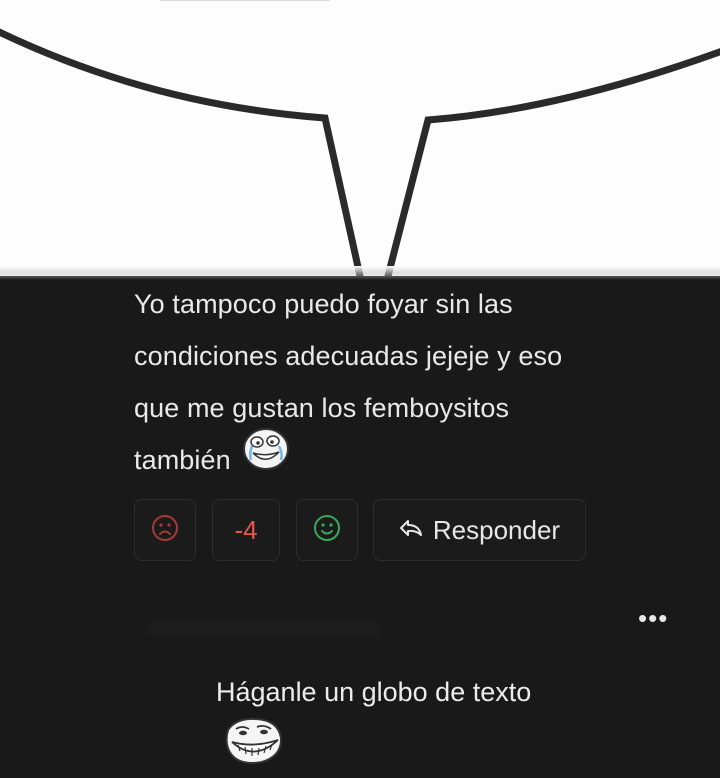 Image resolution: width=720 pixels, height=778 pixels. I want to click on comment-line: condiciones adecuadas jejeje y eso, so click(348, 356).